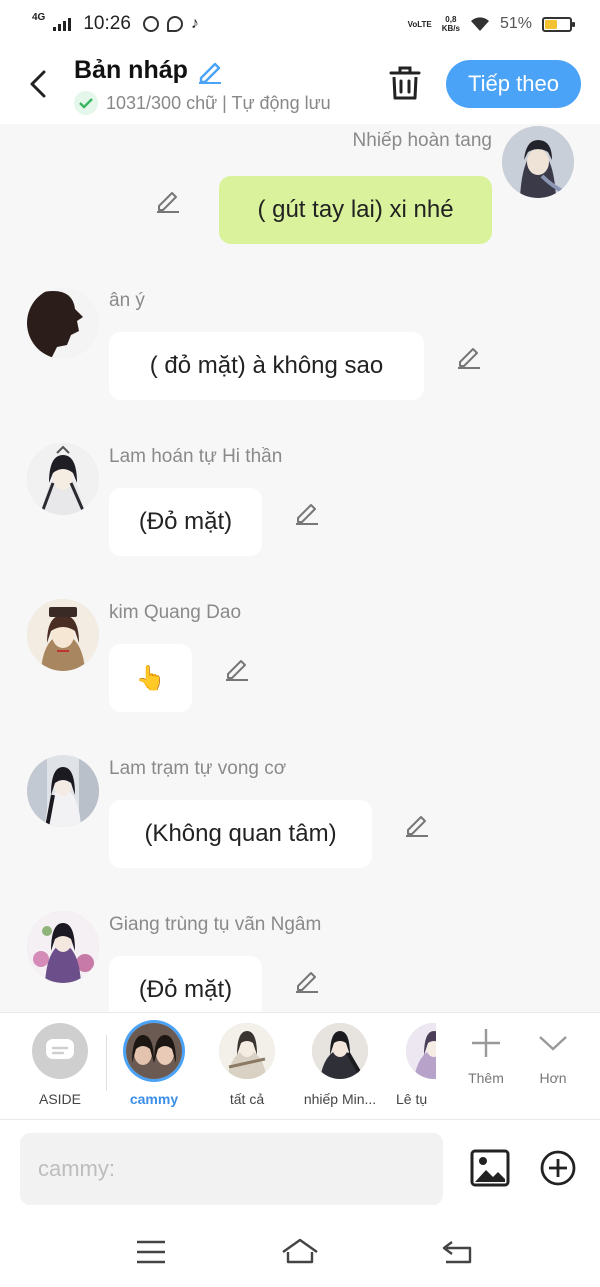 This screenshot has width=600, height=1287. What do you see at coordinates (266, 366) in the screenshot?
I see `message-bubble: ( đỏ mặt) à không sao` at bounding box center [266, 366].